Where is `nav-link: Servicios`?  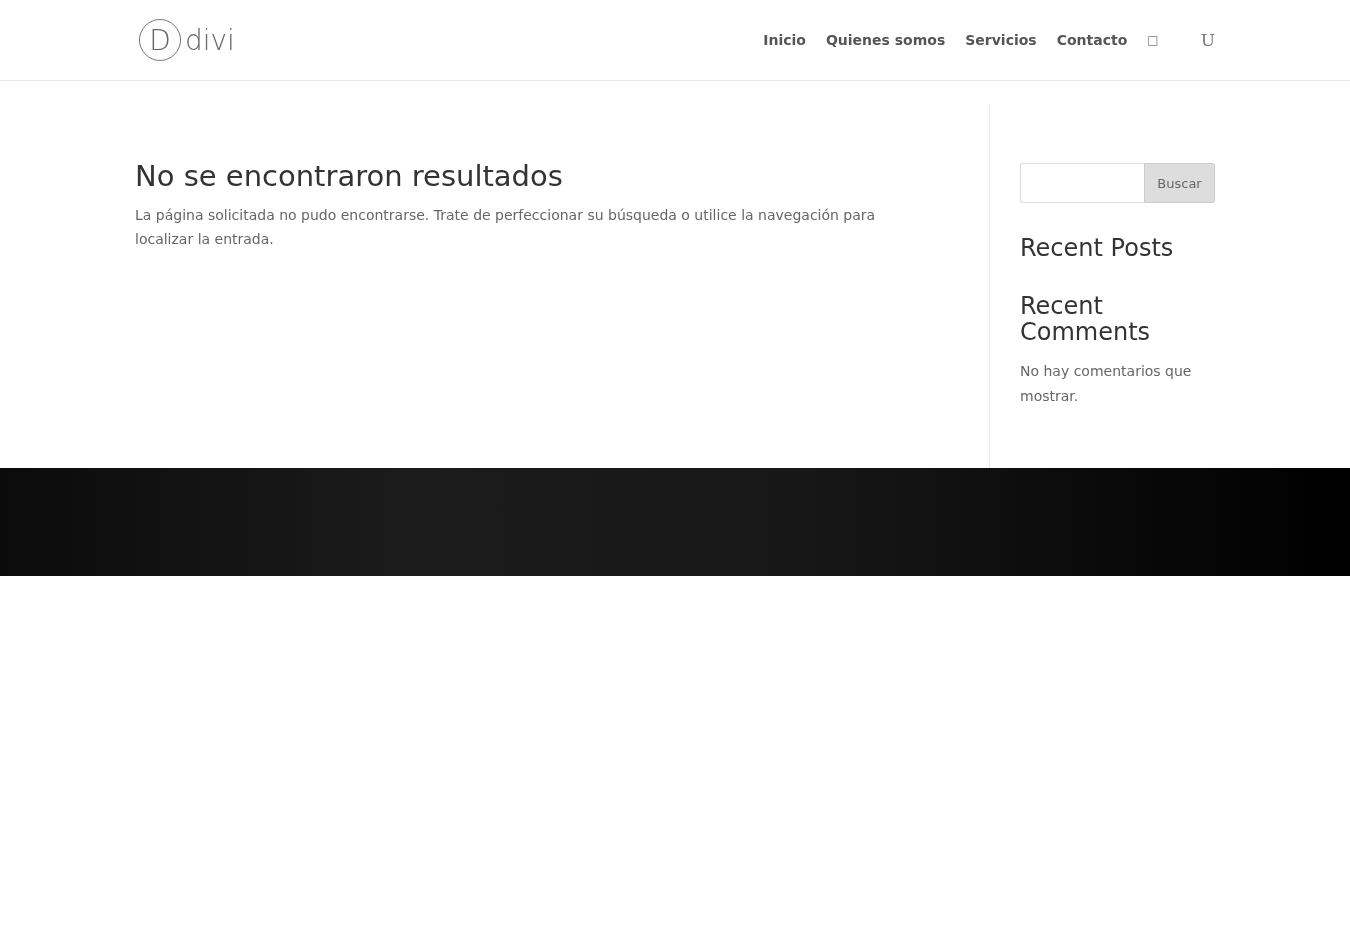
nav-link: Servicios is located at coordinates (1001, 40).